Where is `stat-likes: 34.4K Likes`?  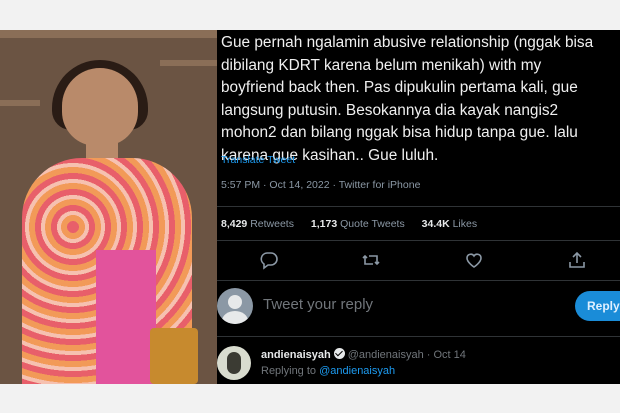 stat-likes: 34.4K Likes is located at coordinates (449, 224).